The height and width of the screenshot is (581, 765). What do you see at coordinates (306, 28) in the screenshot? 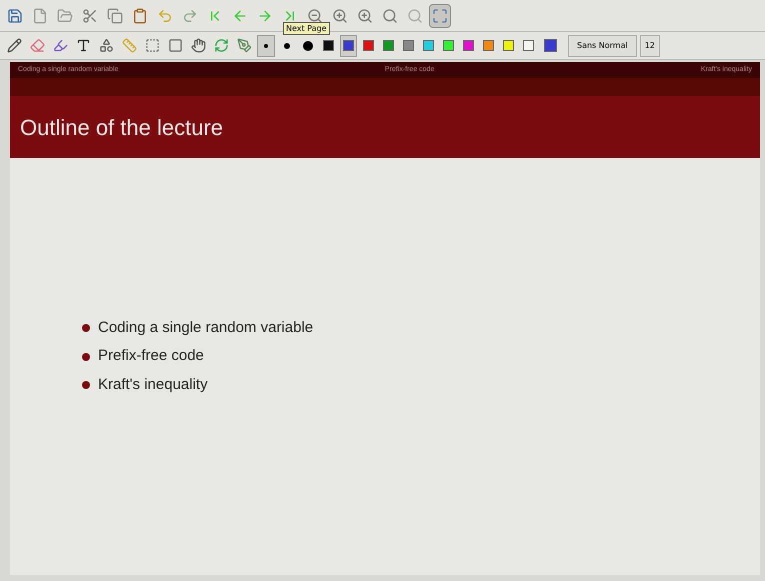
I see `tooltip: Next Page` at bounding box center [306, 28].